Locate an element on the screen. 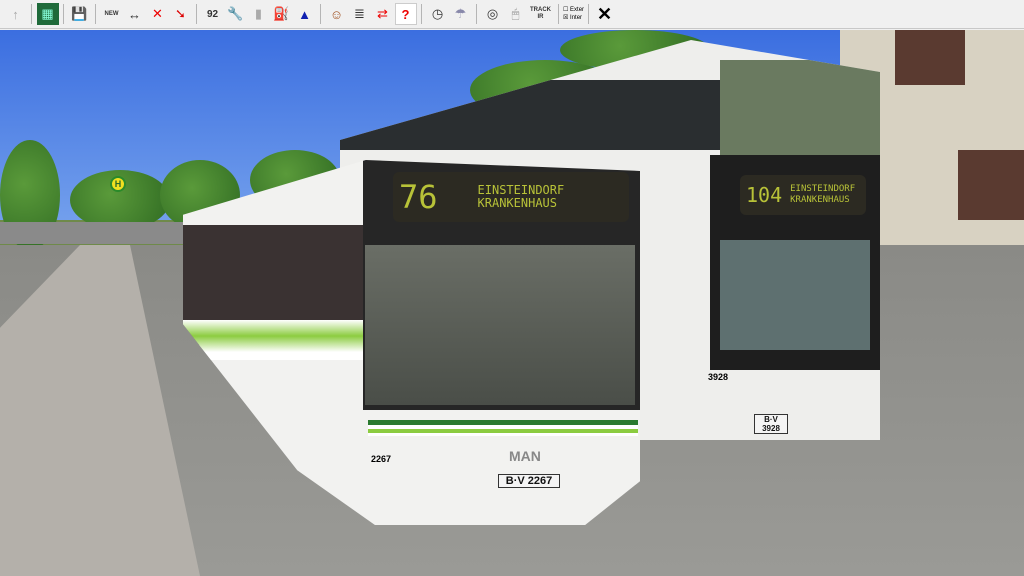 This screenshot has height=576, width=1024. bus-grey-icon: ▮ is located at coordinates (259, 14).